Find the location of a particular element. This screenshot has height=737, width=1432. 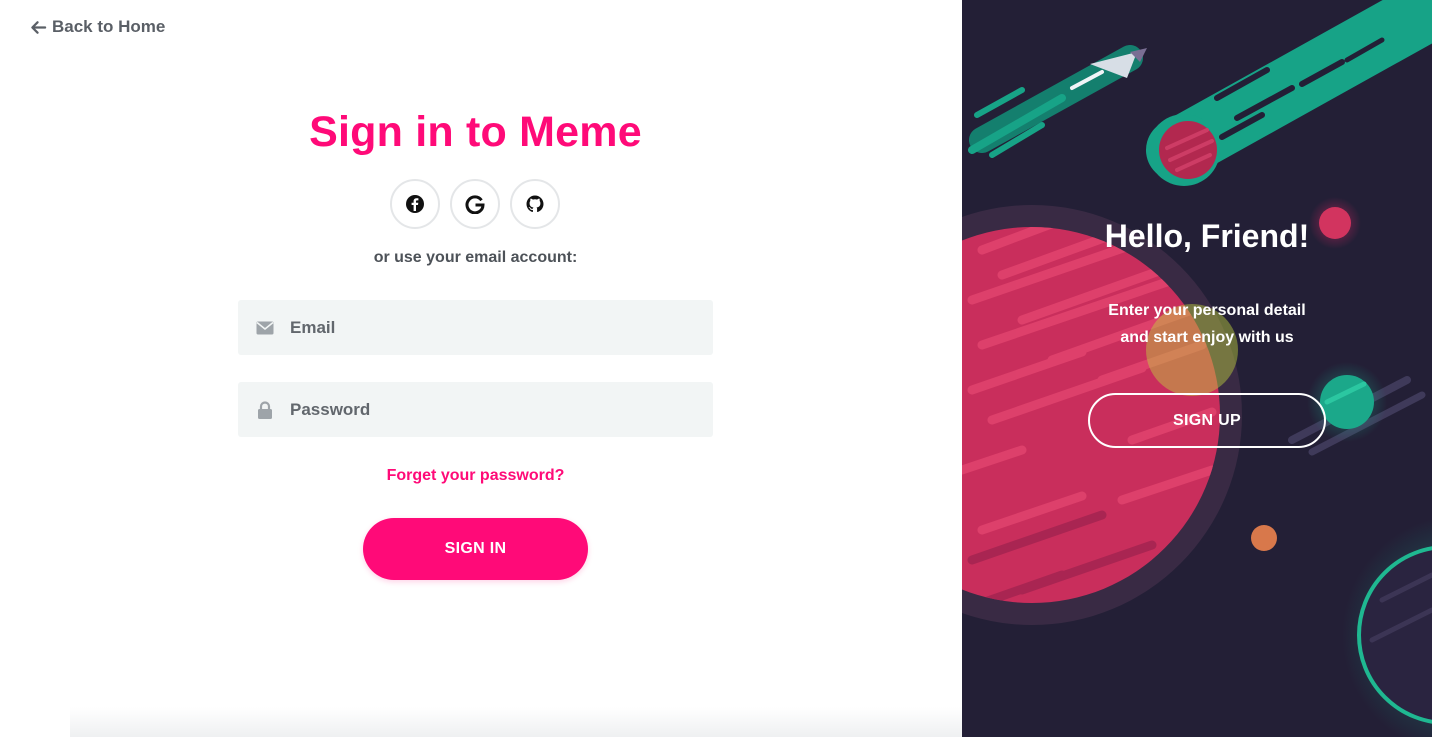

welcome-line-2: and start enjoy with us is located at coordinates (1207, 337).